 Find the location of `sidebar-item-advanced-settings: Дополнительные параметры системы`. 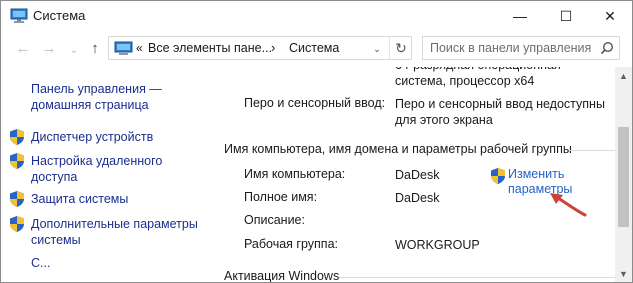

sidebar-item-advanced-settings: Дополнительные параметры системы is located at coordinates (105, 232).